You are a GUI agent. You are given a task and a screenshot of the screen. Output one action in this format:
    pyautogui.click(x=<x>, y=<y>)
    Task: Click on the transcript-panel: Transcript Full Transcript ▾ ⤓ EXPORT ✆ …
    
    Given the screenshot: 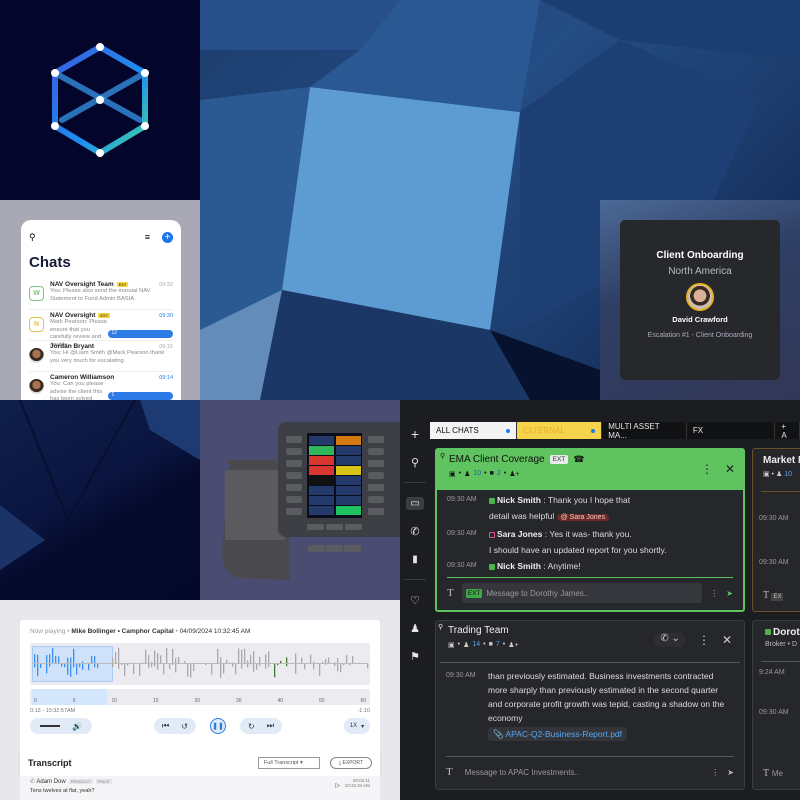 What is the action you would take?
    pyautogui.click(x=200, y=775)
    